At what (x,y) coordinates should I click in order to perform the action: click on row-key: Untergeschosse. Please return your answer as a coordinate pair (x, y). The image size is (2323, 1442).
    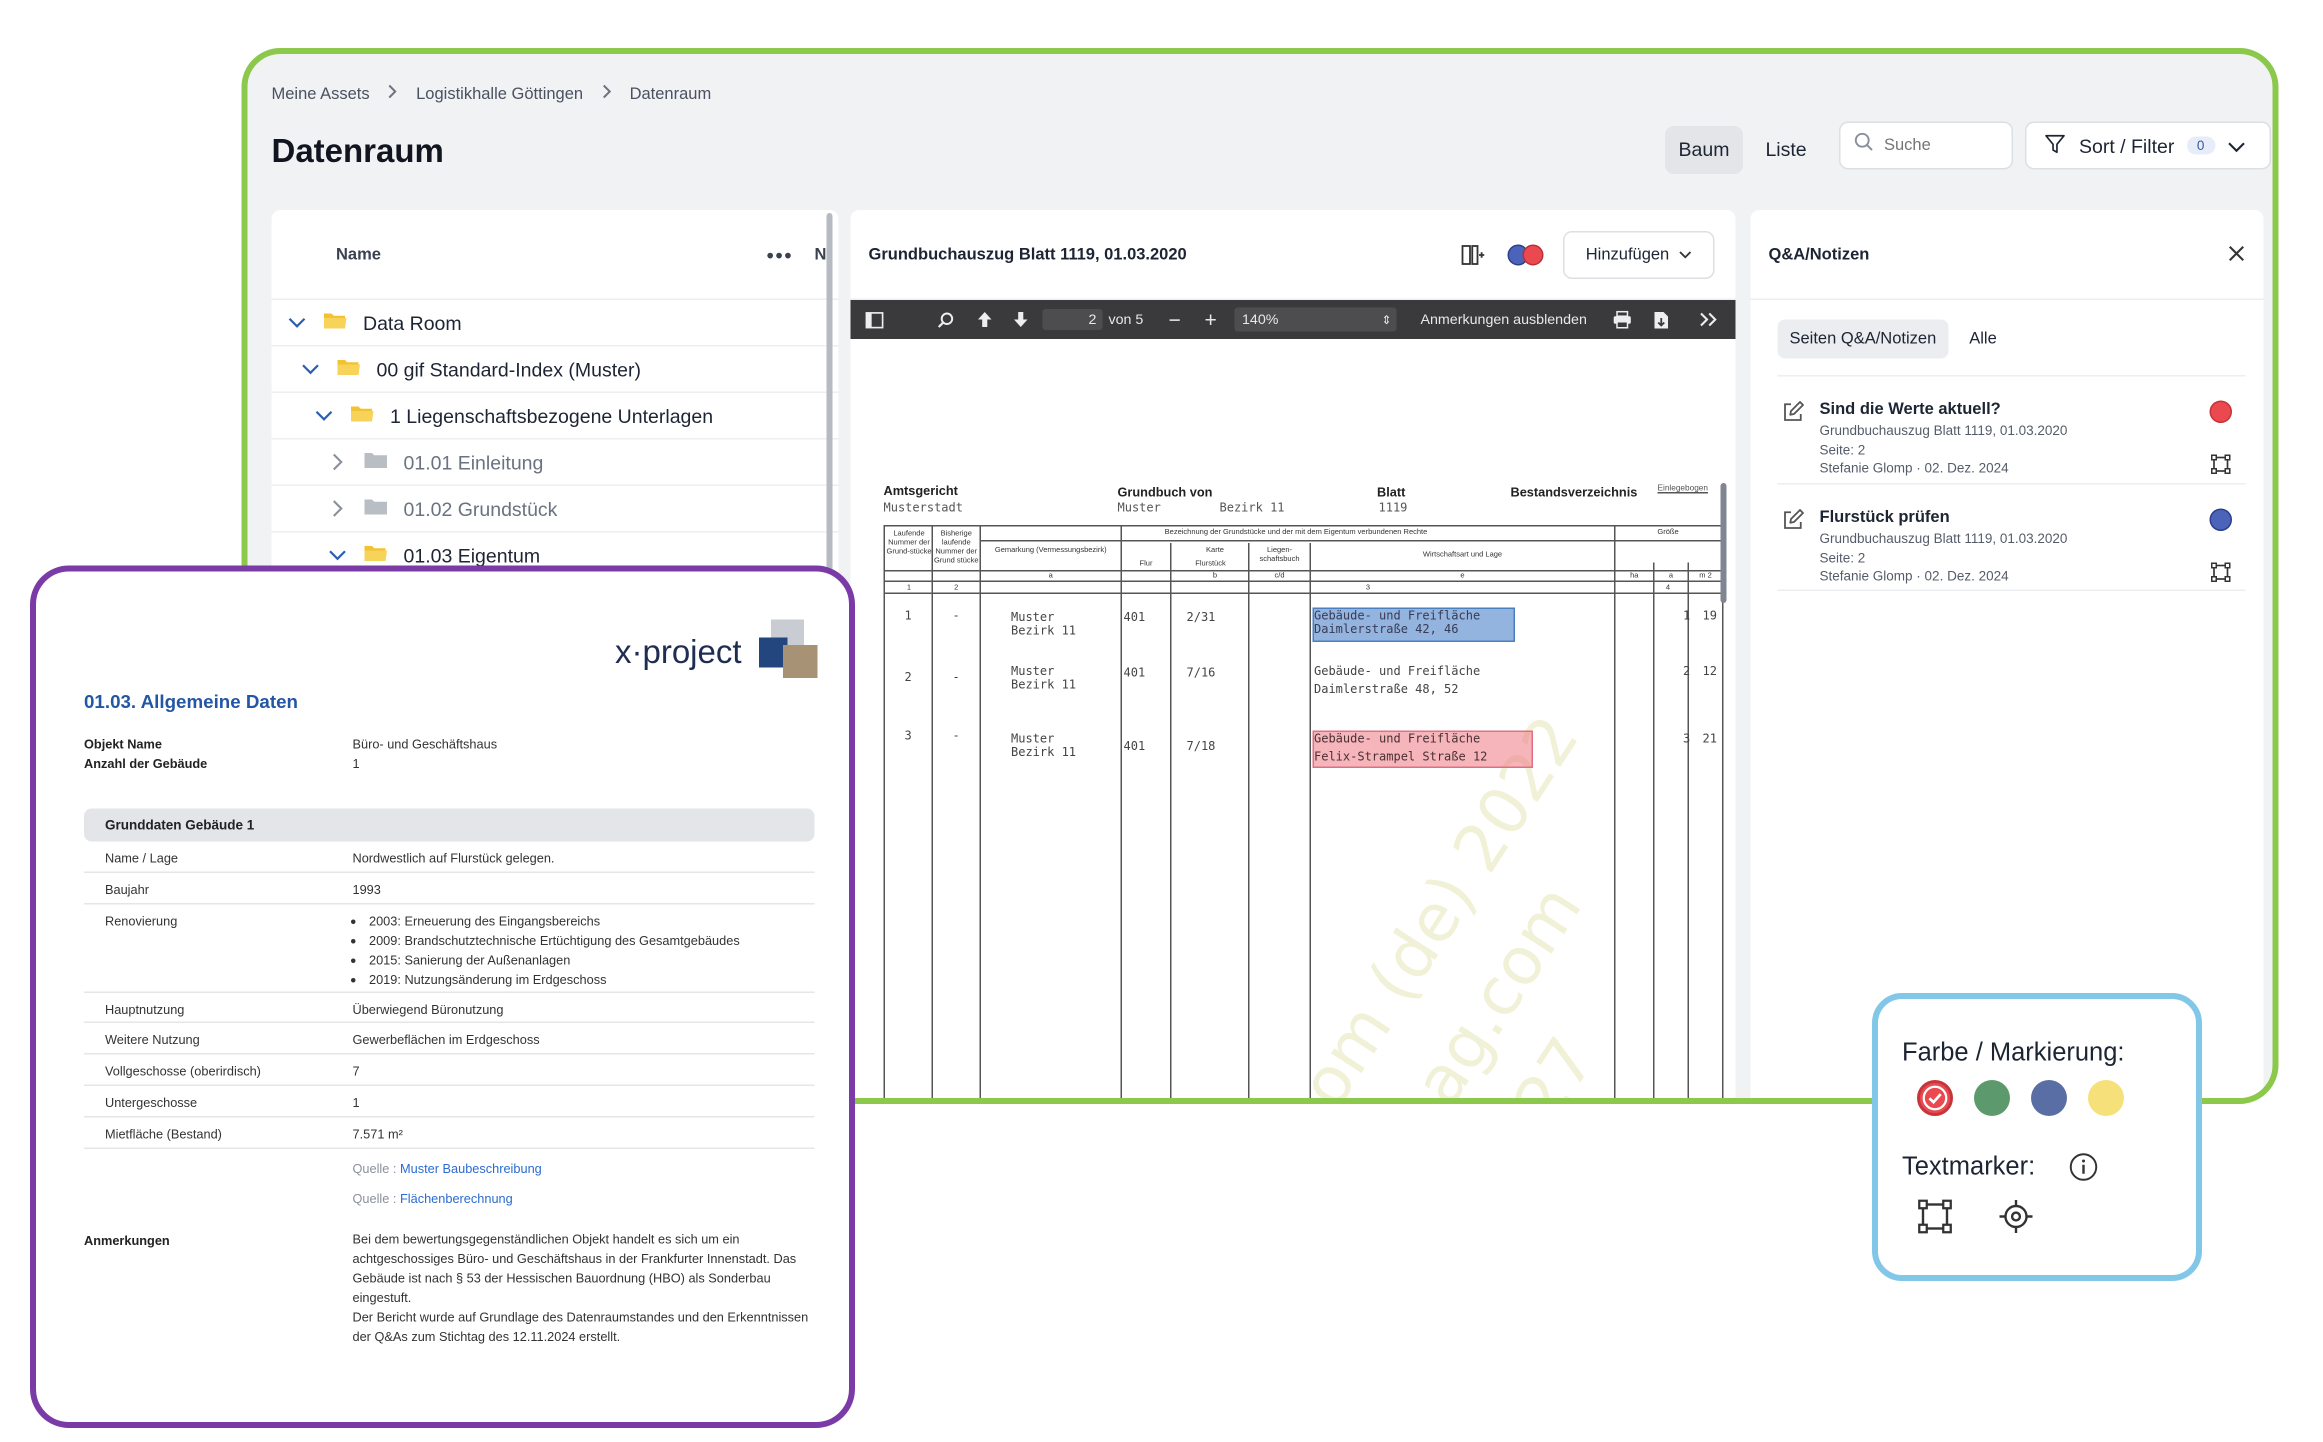
    Looking at the image, I should click on (151, 1102).